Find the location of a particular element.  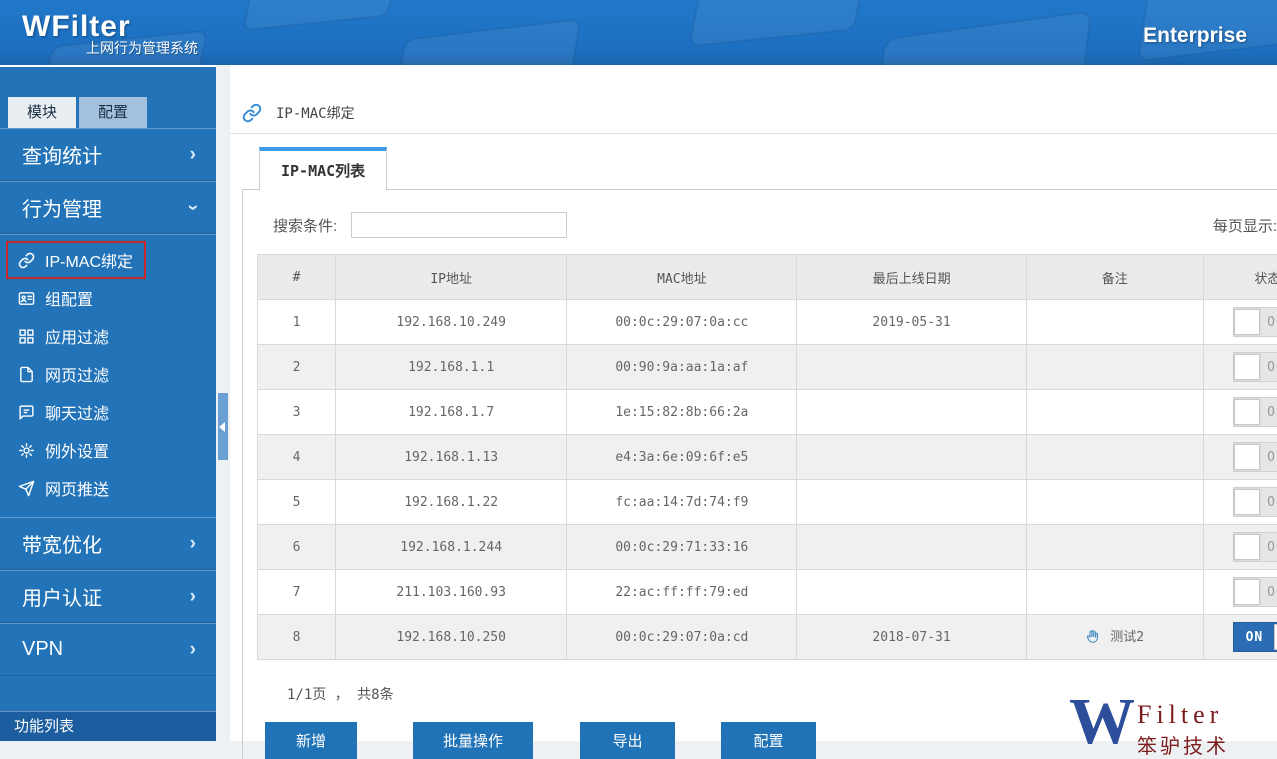

sidebar-item-group-config: 组配置 is located at coordinates (111, 298).